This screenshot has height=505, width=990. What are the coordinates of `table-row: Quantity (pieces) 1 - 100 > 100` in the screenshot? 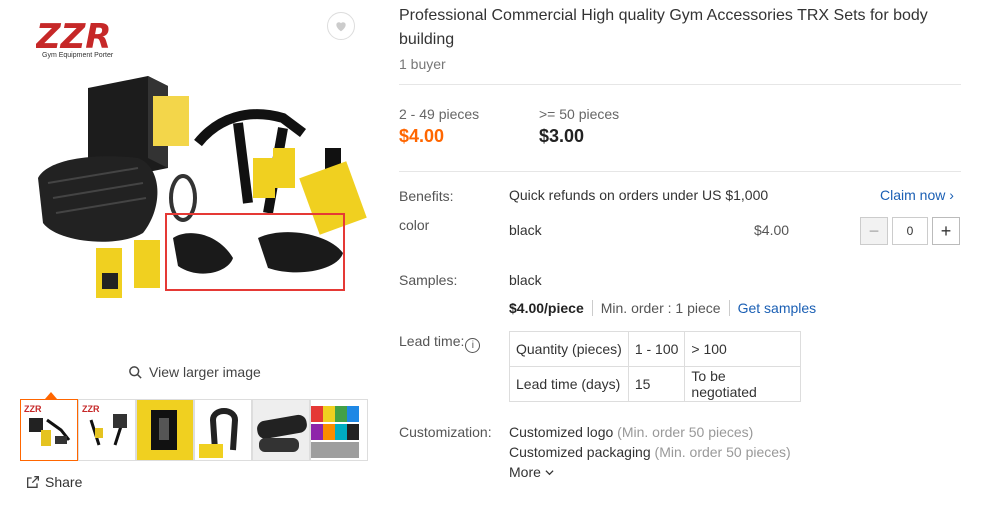 It's located at (655, 349).